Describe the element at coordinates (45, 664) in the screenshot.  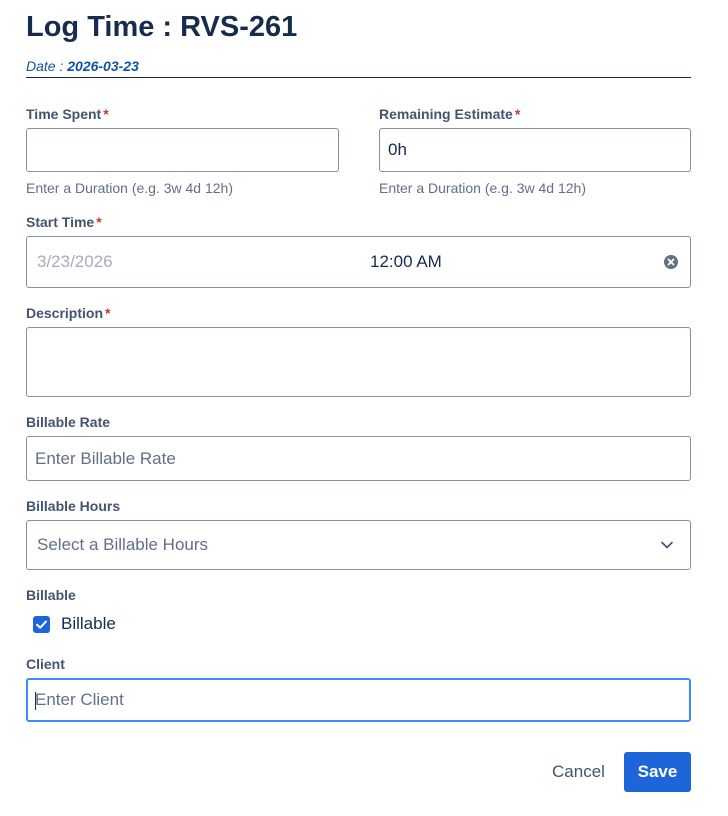
I see `client-label: Client` at that location.